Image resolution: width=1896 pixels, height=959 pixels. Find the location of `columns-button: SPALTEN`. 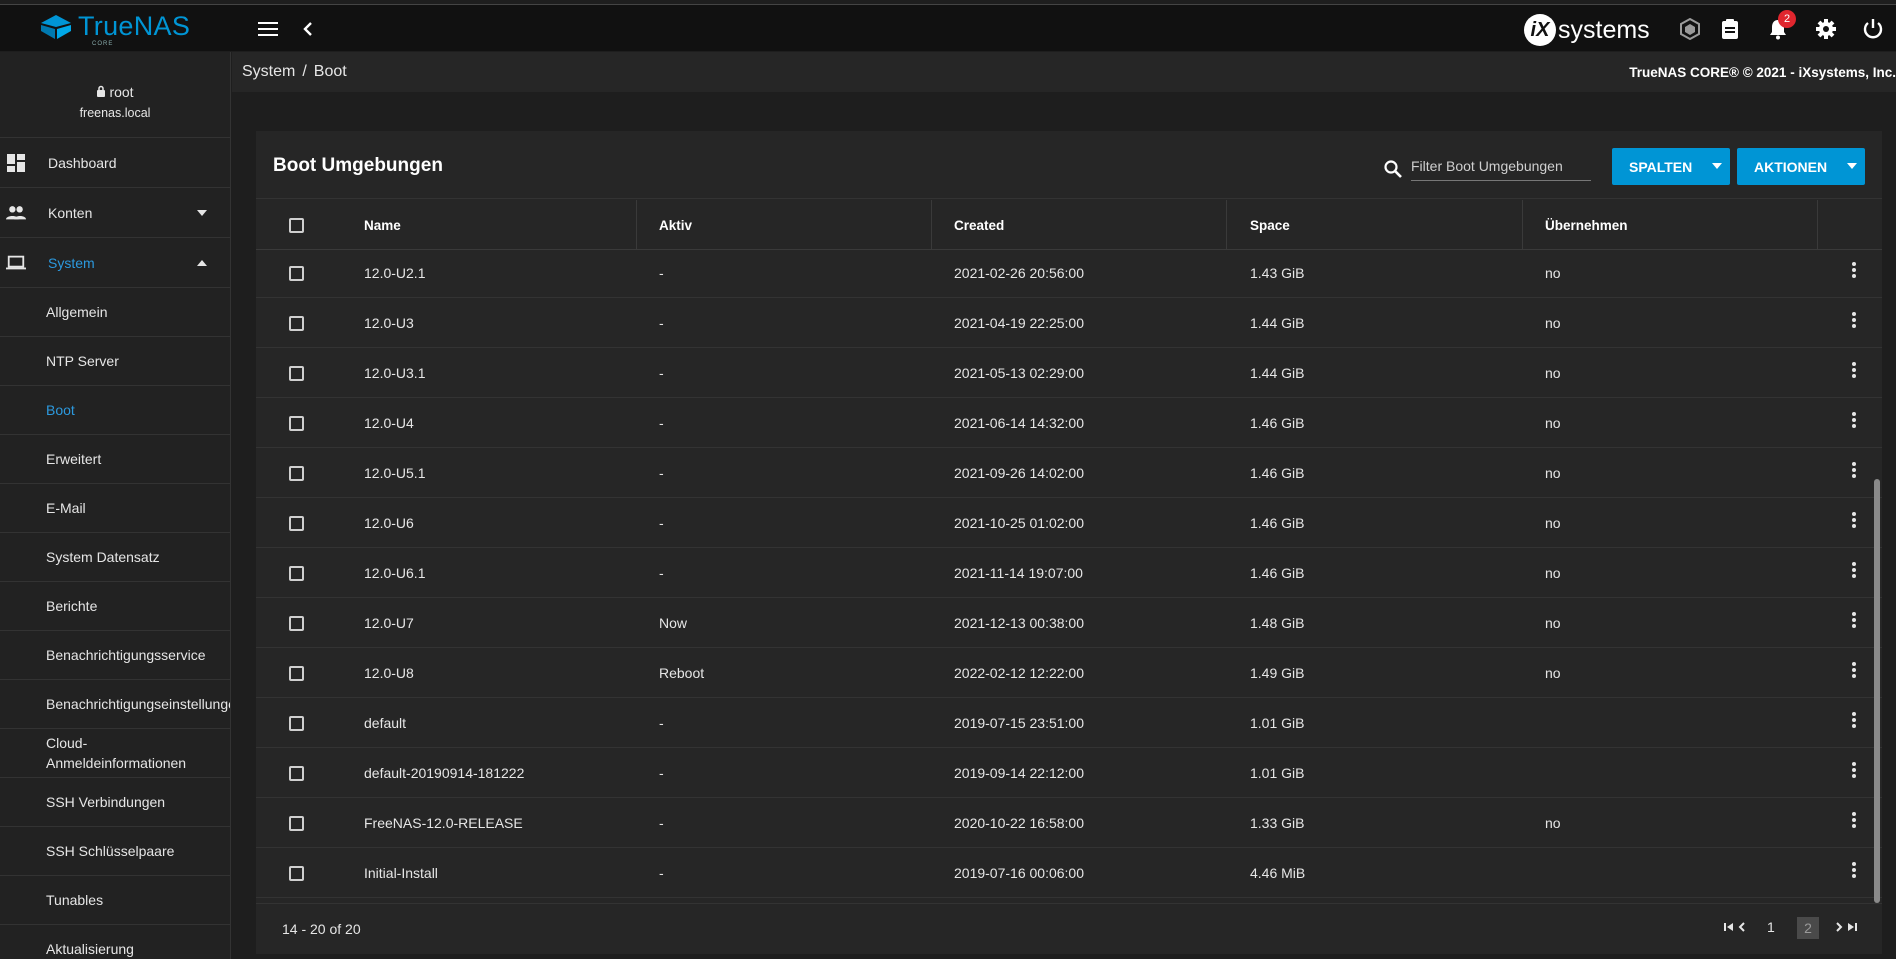

columns-button: SPALTEN is located at coordinates (1671, 166).